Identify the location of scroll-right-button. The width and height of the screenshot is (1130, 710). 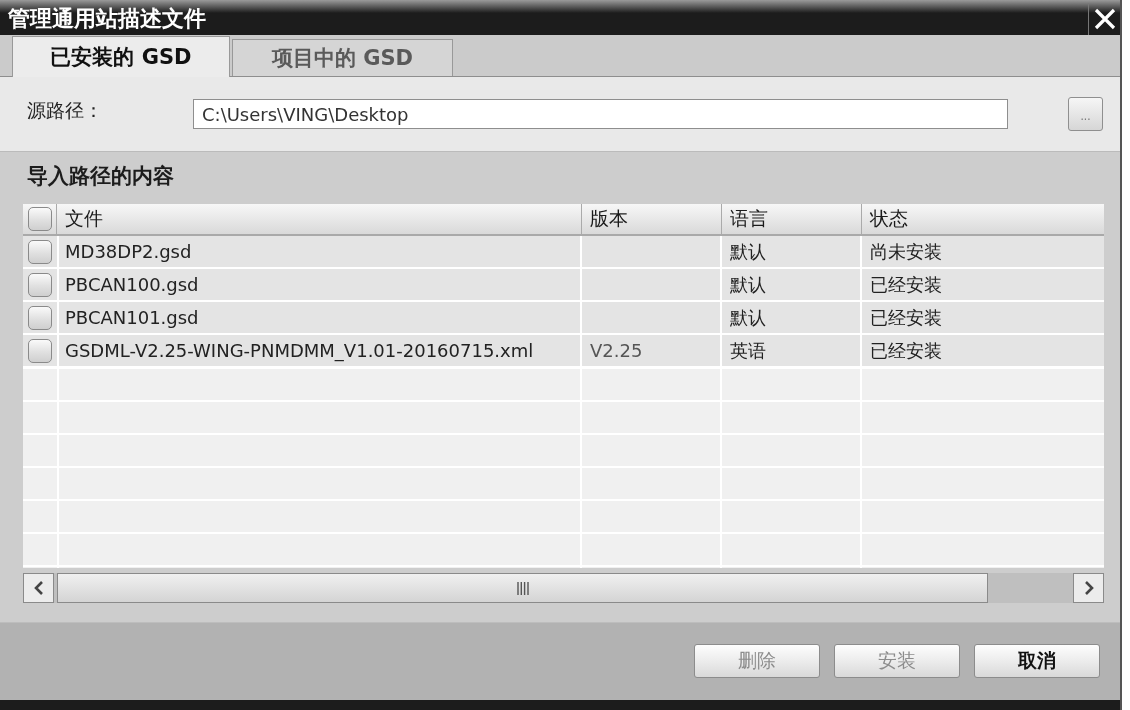
(1088, 588).